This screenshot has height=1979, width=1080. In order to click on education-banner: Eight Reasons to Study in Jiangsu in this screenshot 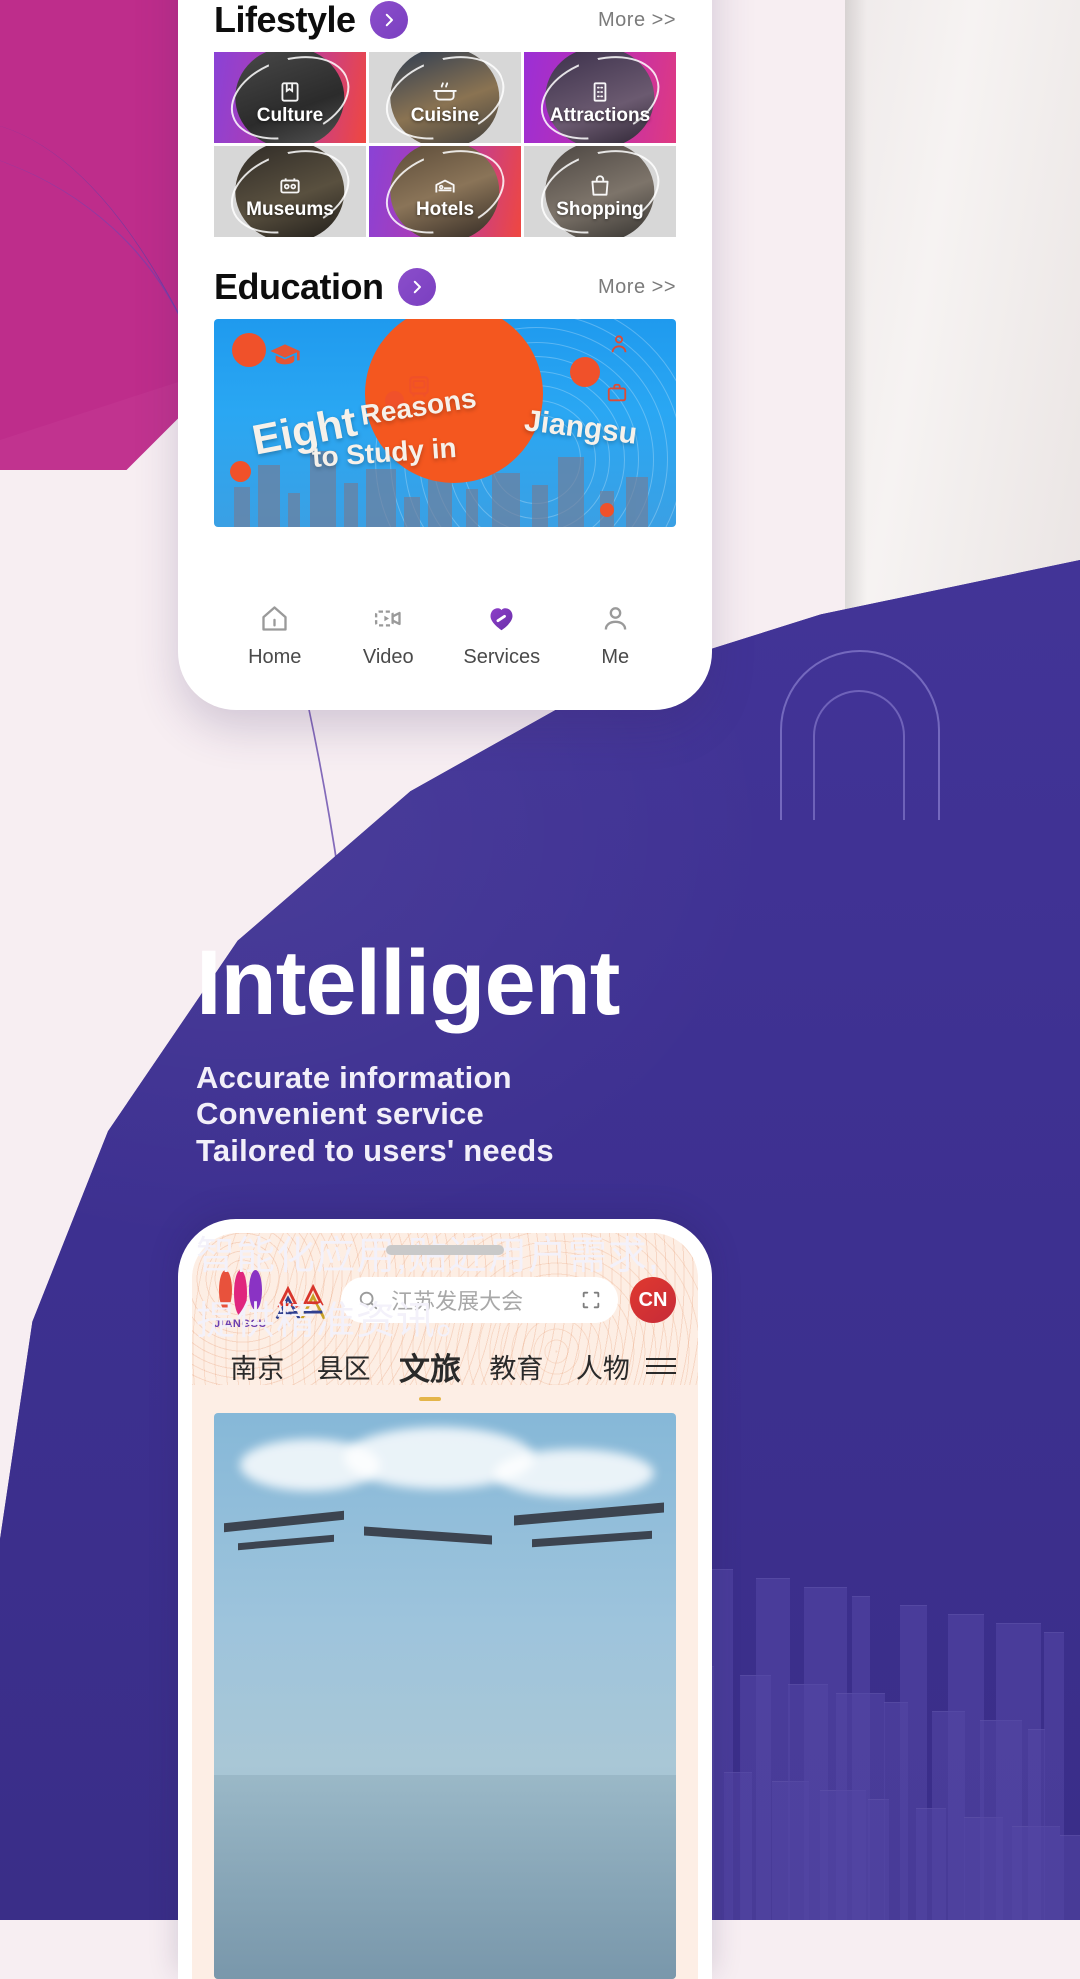, I will do `click(445, 423)`.